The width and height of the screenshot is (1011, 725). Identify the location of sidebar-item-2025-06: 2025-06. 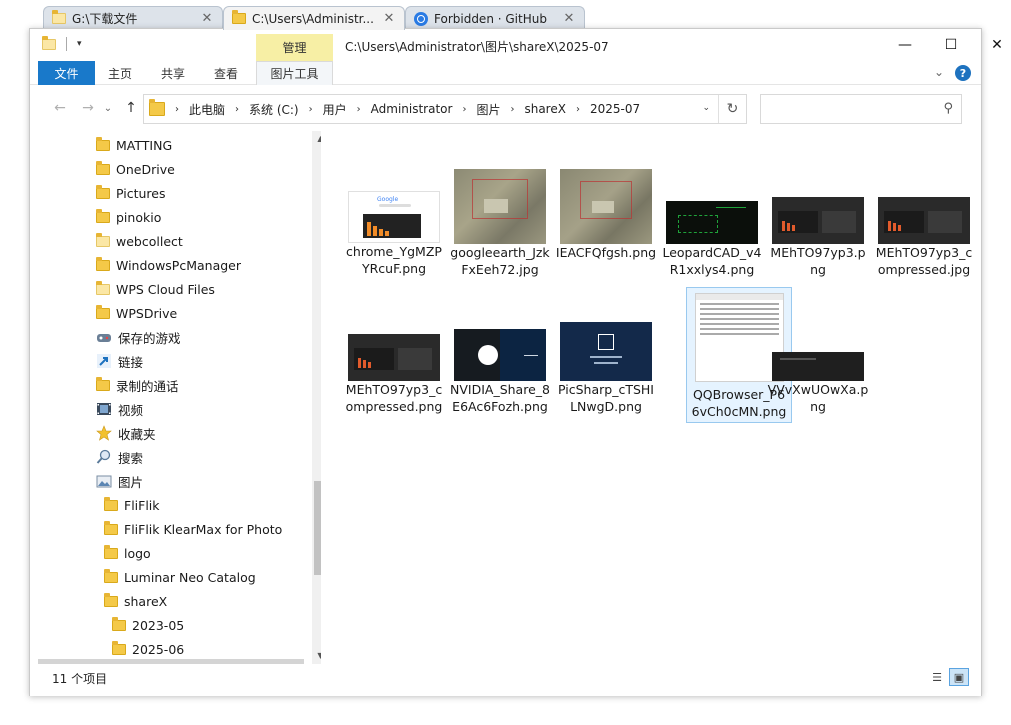
(148, 649).